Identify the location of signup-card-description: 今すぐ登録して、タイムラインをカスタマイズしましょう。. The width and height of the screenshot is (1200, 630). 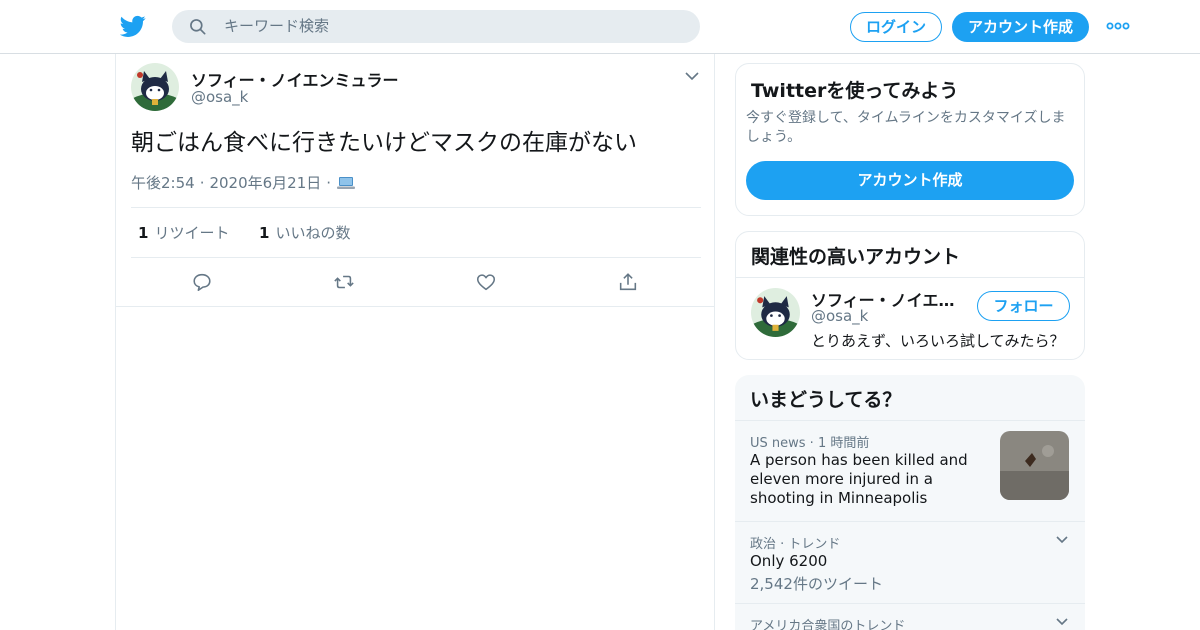
(906, 127).